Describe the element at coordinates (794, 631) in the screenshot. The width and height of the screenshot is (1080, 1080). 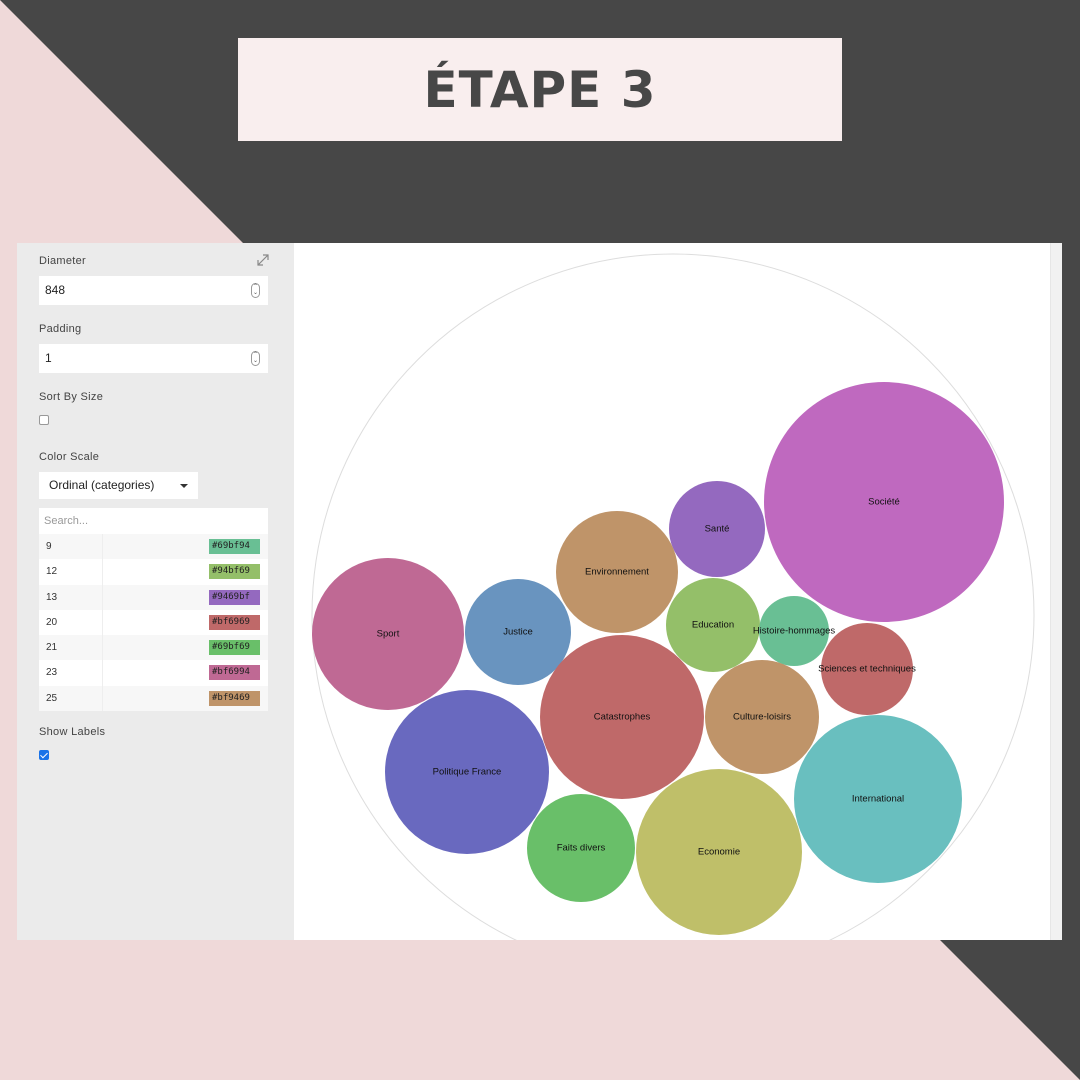
I see `bubble-label: Histoire-hommages` at that location.